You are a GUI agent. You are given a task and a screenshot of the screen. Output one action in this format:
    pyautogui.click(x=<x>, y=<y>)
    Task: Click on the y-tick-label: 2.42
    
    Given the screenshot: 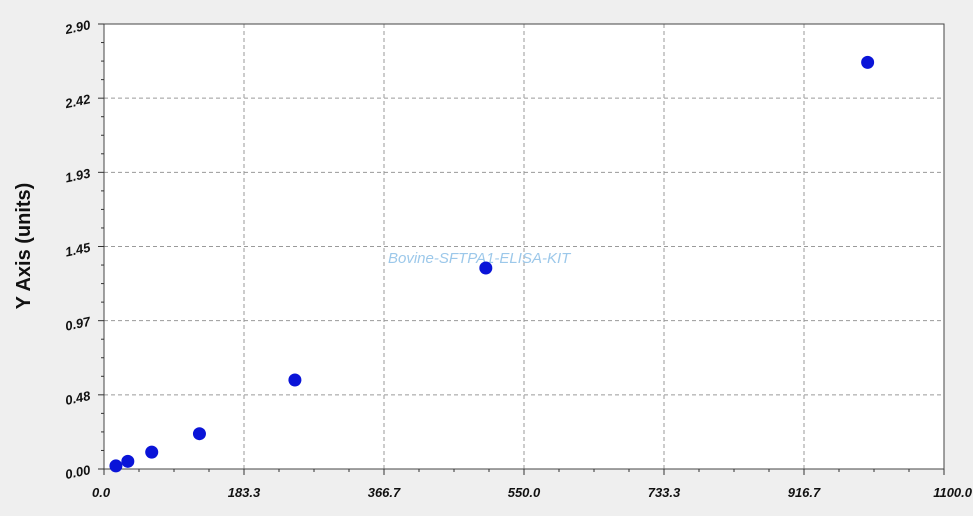 What is the action you would take?
    pyautogui.click(x=78, y=101)
    